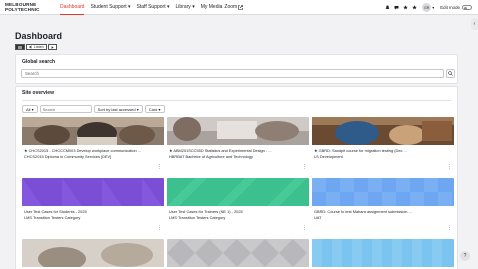  I want to click on nav-staff-support: Staff Support ▾, so click(153, 7).